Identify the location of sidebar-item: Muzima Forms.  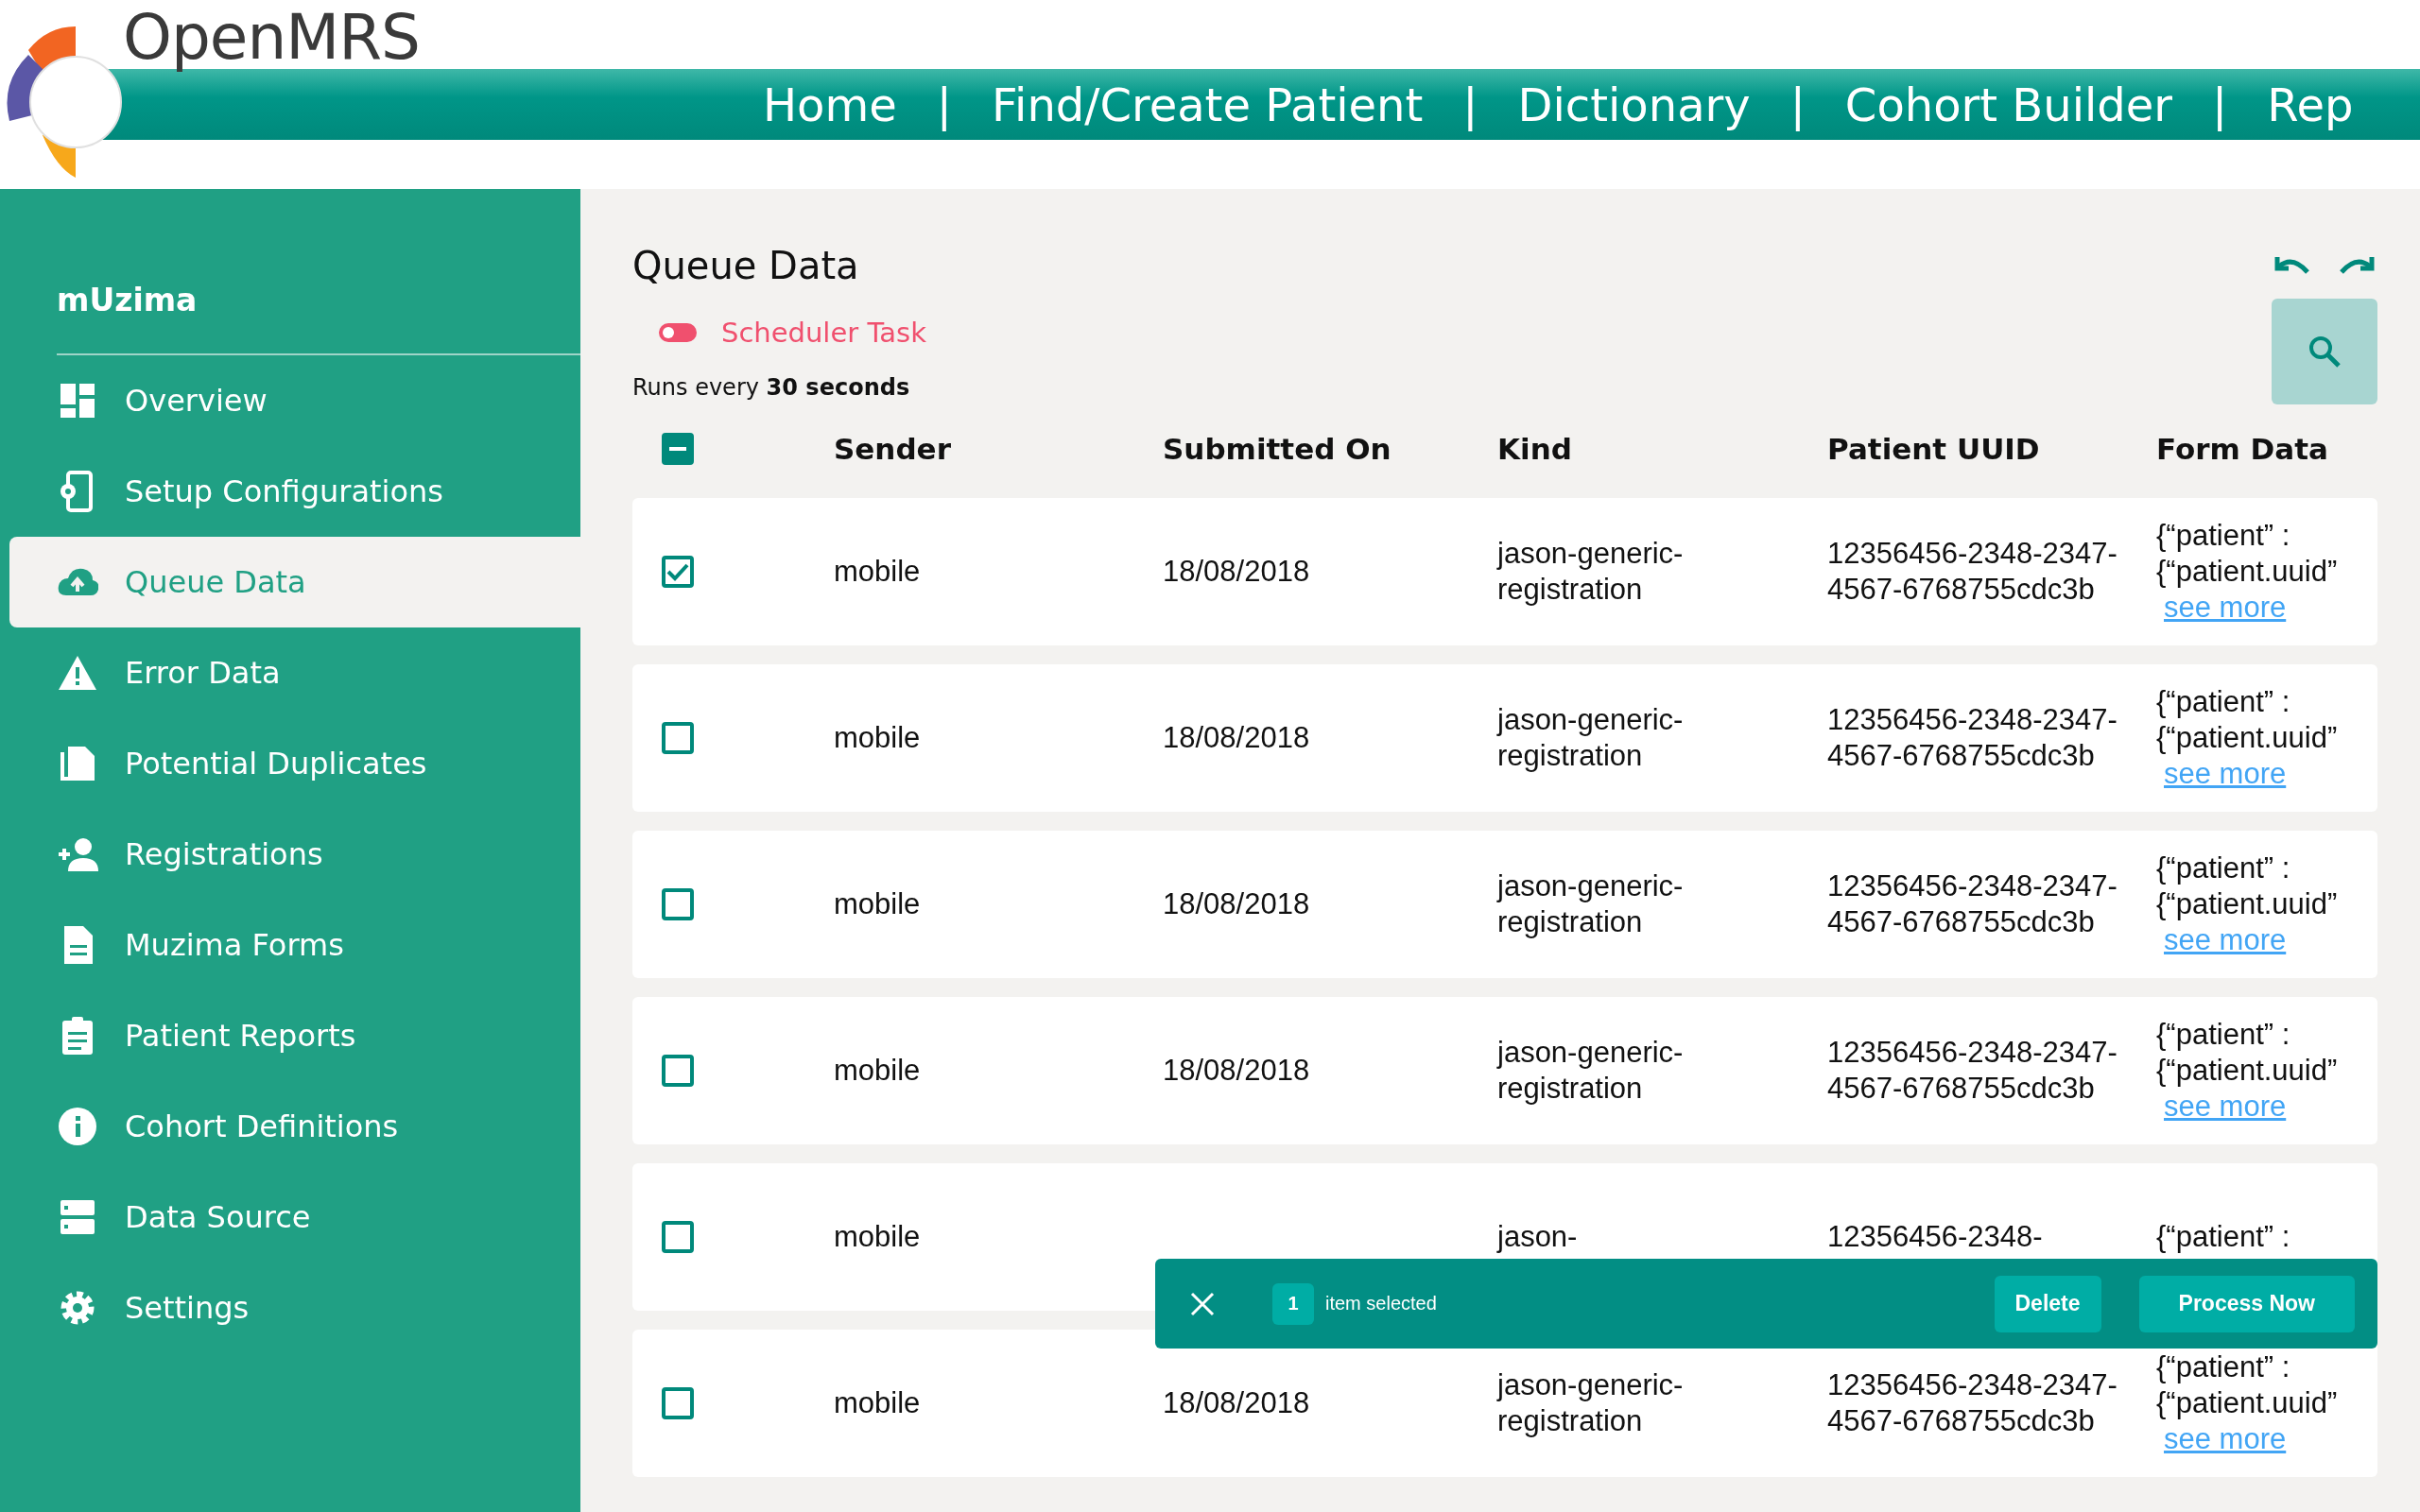
(294, 945).